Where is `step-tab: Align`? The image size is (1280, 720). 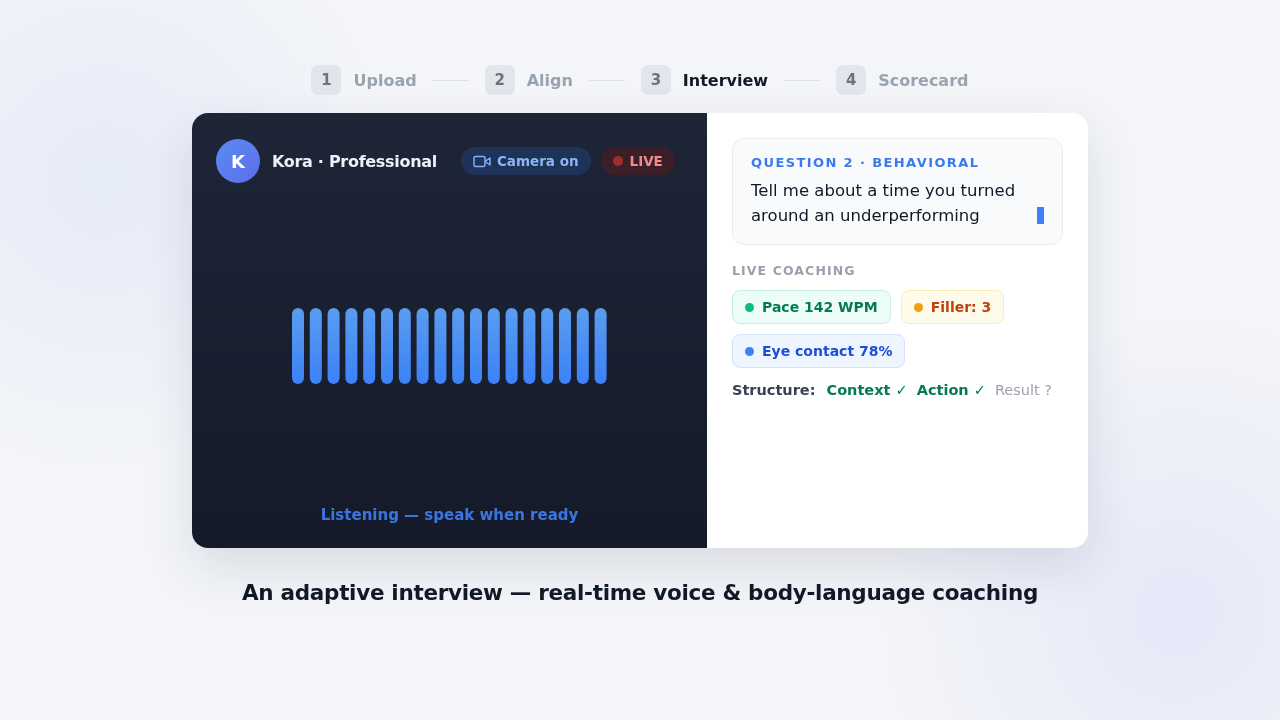
step-tab: Align is located at coordinates (549, 80).